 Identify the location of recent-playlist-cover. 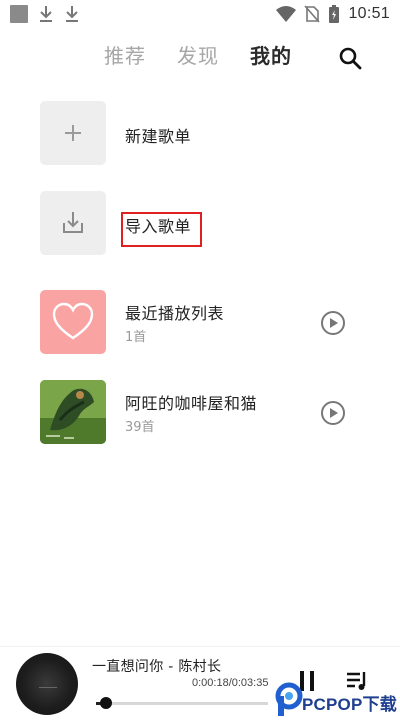
(73, 322).